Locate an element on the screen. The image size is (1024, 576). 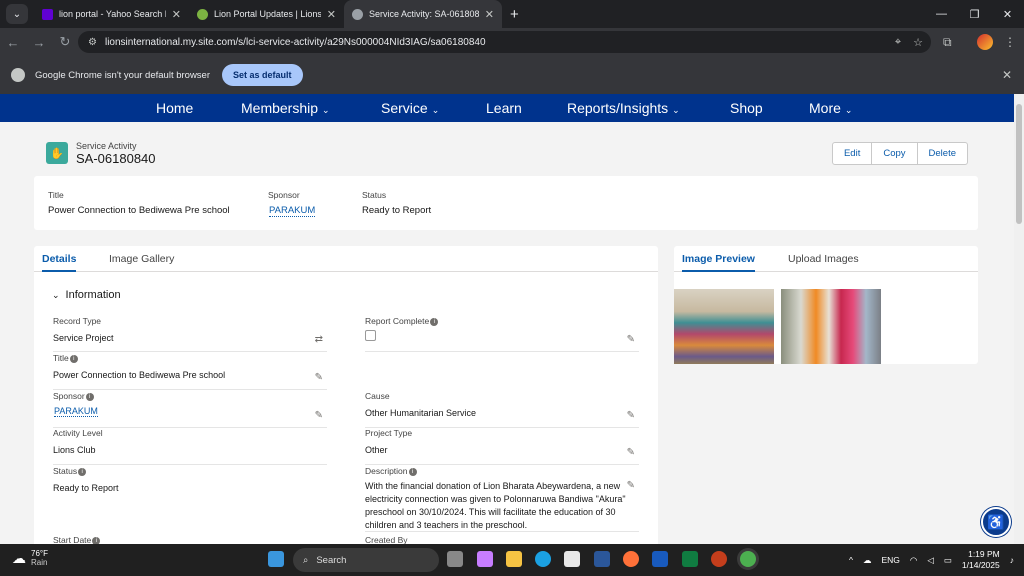
infobar-close-icon: ✕ is located at coordinates (1007, 75).